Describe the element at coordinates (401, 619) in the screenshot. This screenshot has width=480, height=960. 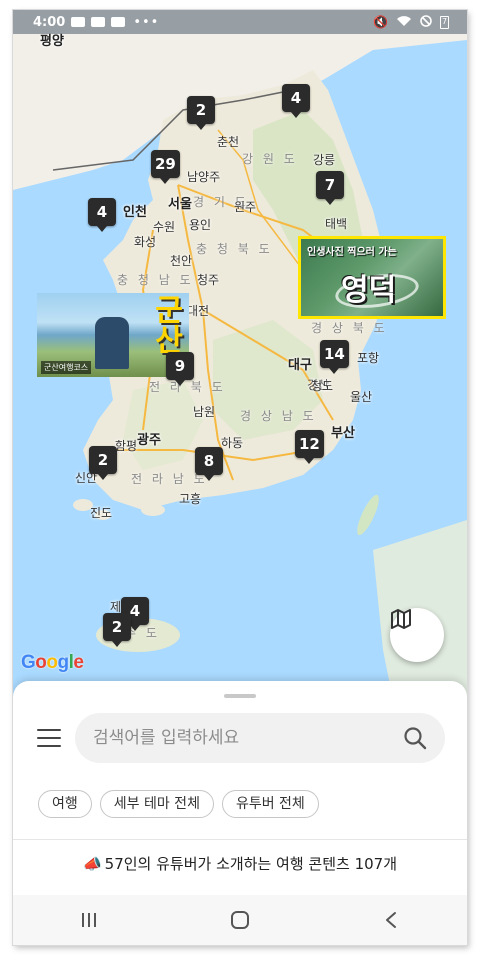
I see `map-icon` at that location.